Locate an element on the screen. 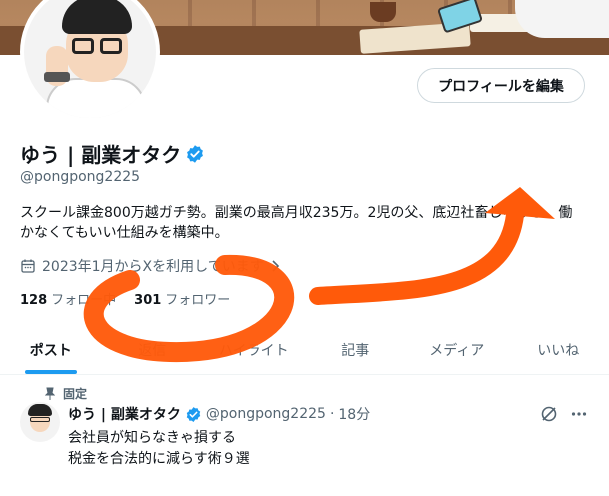 The image size is (609, 496). profile-tabs: ポスト 返信 ハイライト 記事 メディア いいね is located at coordinates (304, 350).